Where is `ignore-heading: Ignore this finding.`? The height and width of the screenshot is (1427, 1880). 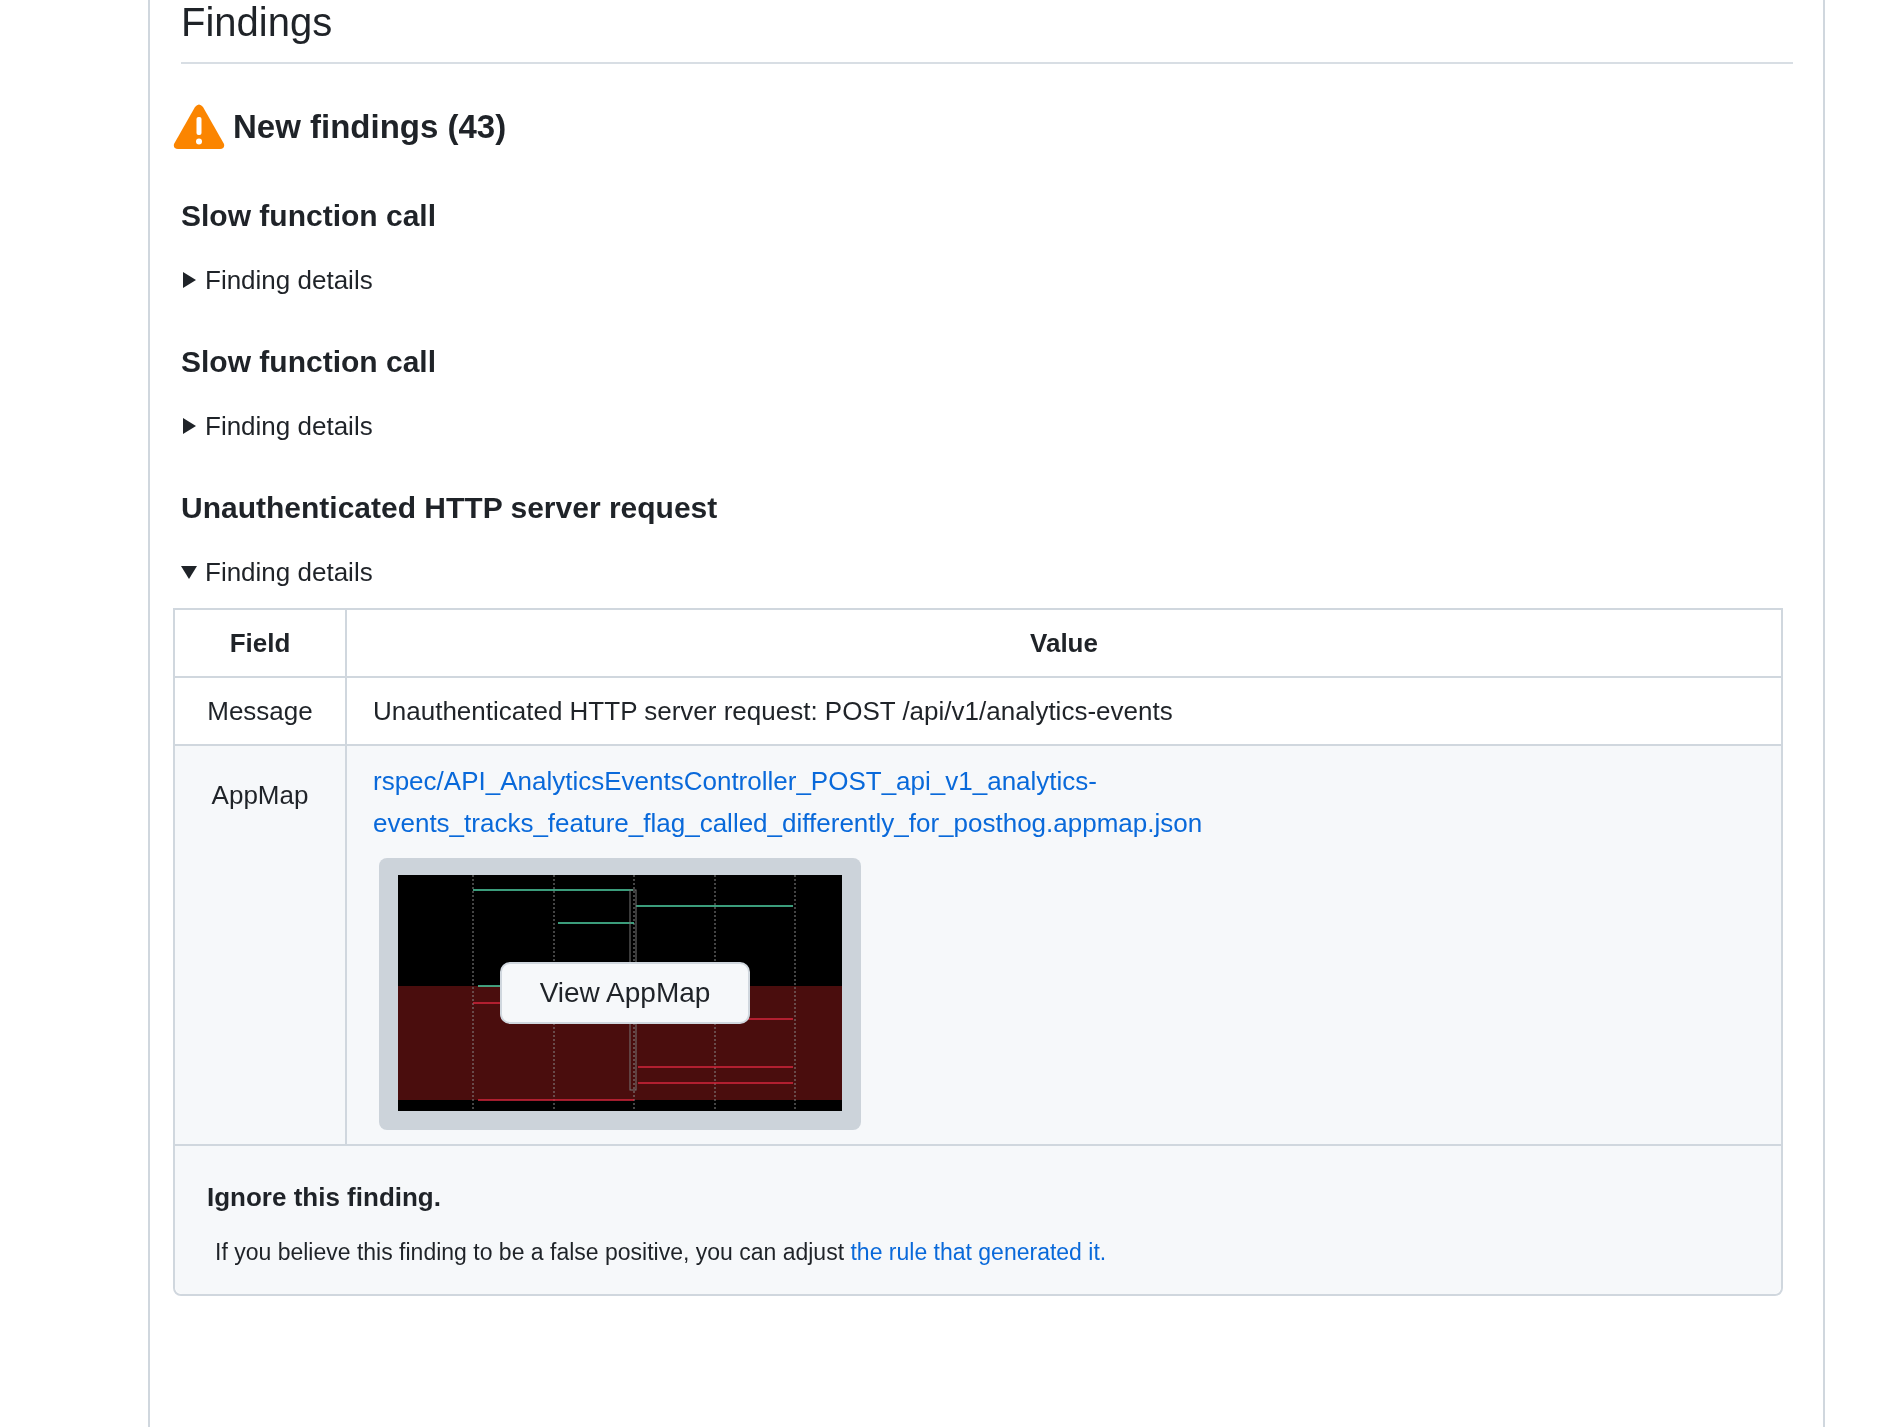
ignore-heading: Ignore this finding. is located at coordinates (324, 1197).